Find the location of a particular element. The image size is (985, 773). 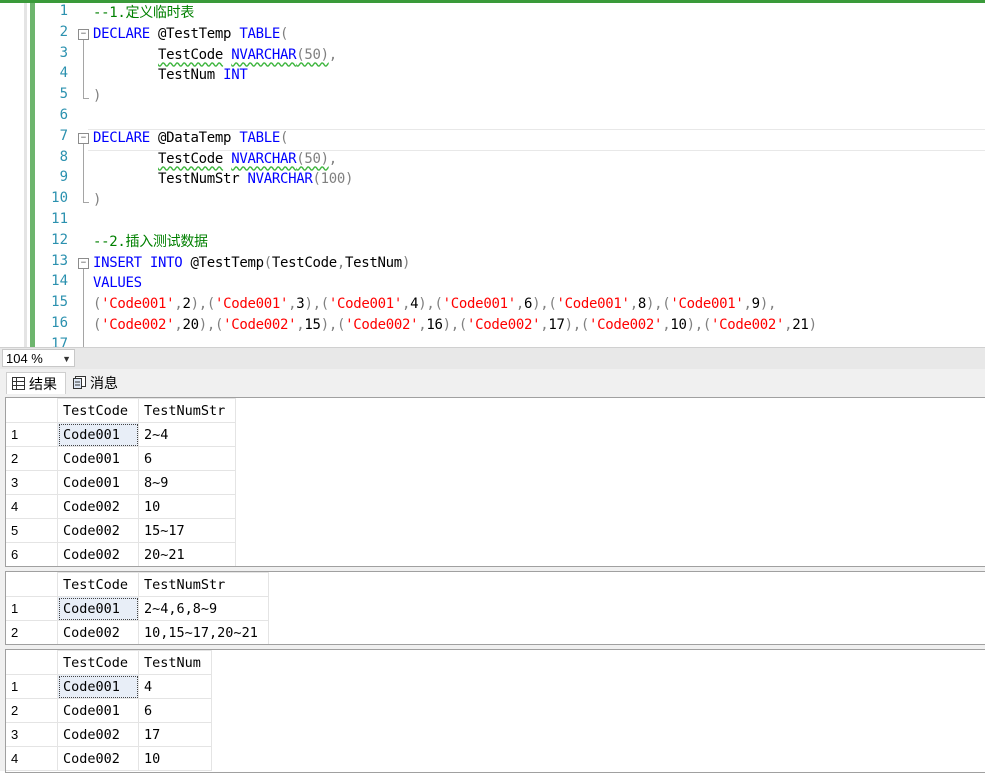

table-cell: 20~21 is located at coordinates (187, 554).